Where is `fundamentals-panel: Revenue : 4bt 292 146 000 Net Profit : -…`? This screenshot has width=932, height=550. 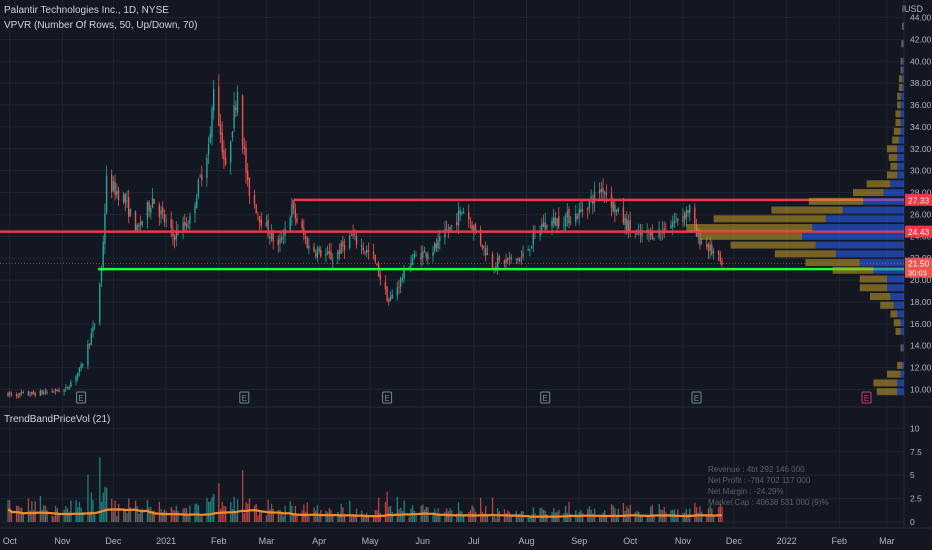
fundamentals-panel: Revenue : 4bt 292 146 000 Net Profit : -… is located at coordinates (768, 486).